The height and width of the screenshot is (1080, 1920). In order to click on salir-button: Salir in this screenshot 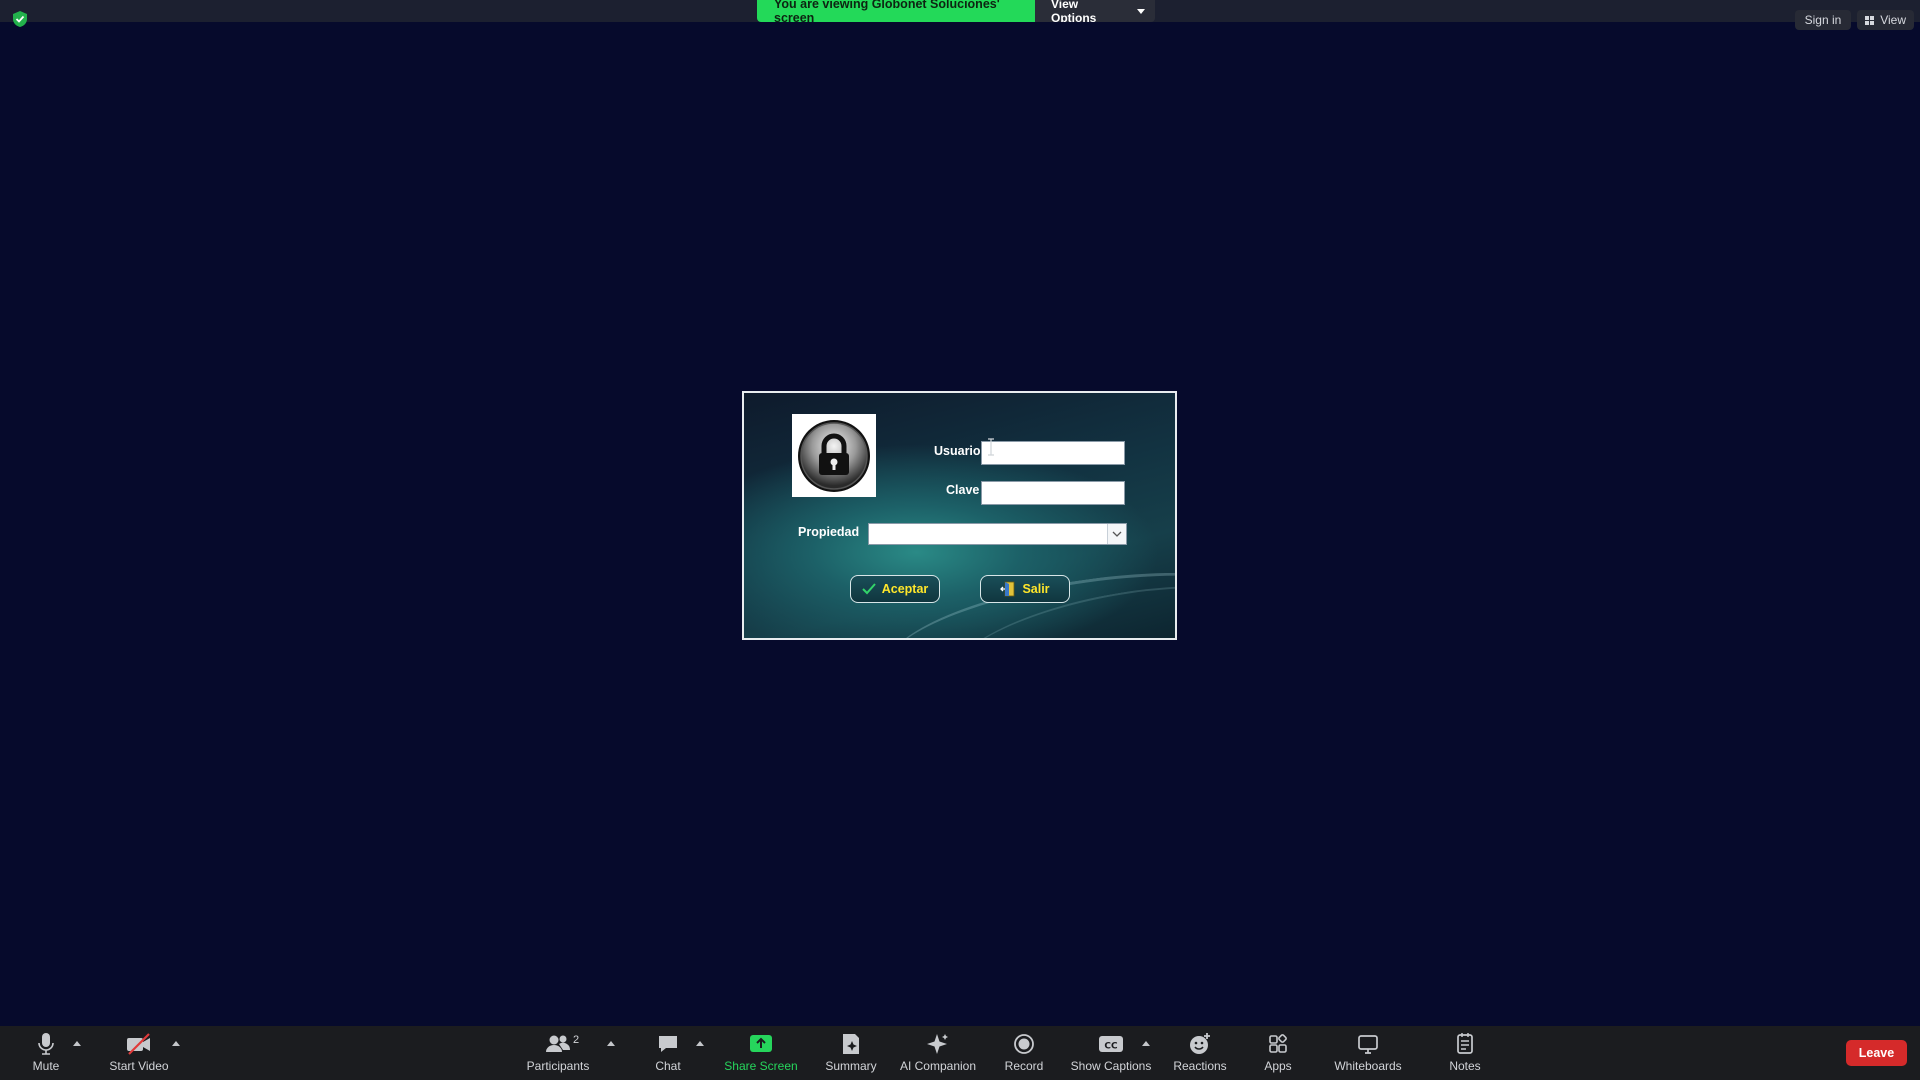, I will do `click(1025, 589)`.